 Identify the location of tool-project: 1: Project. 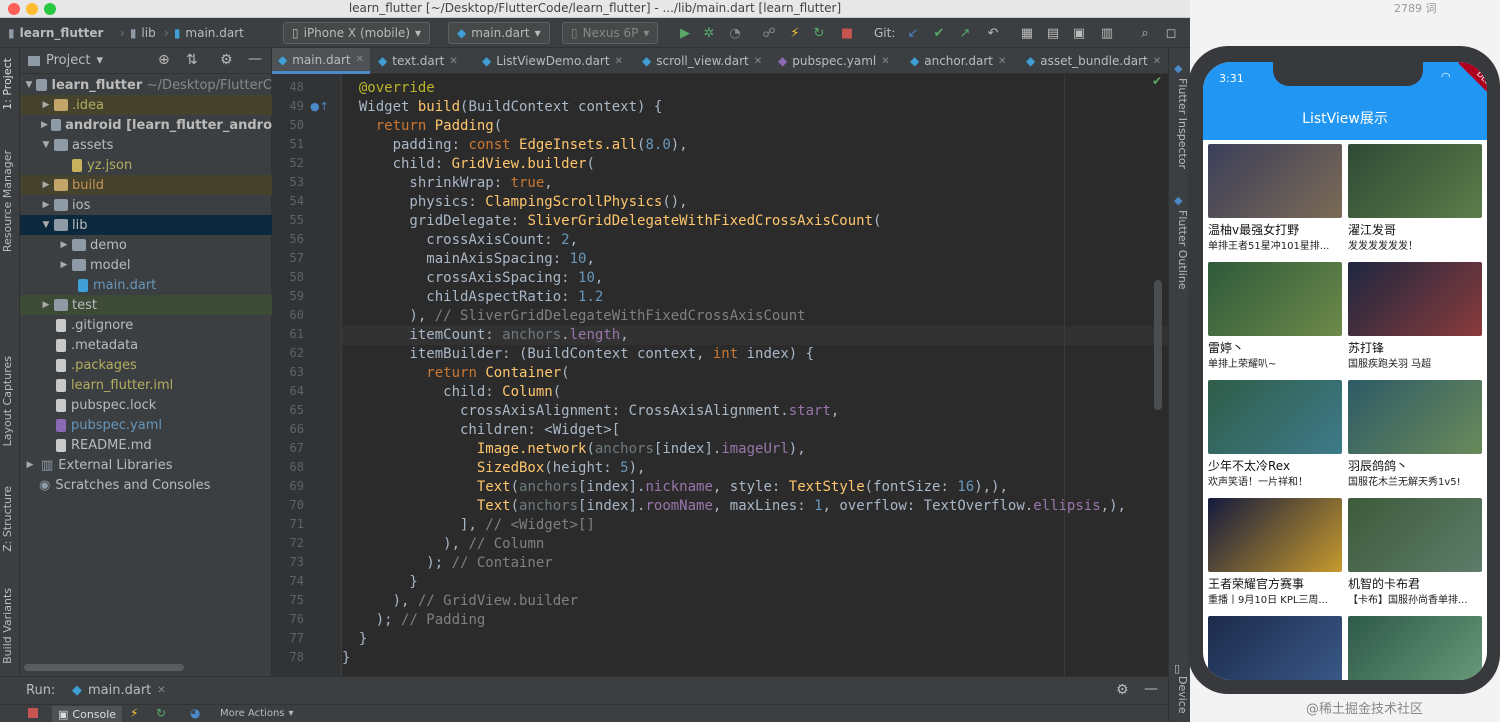
(10, 84).